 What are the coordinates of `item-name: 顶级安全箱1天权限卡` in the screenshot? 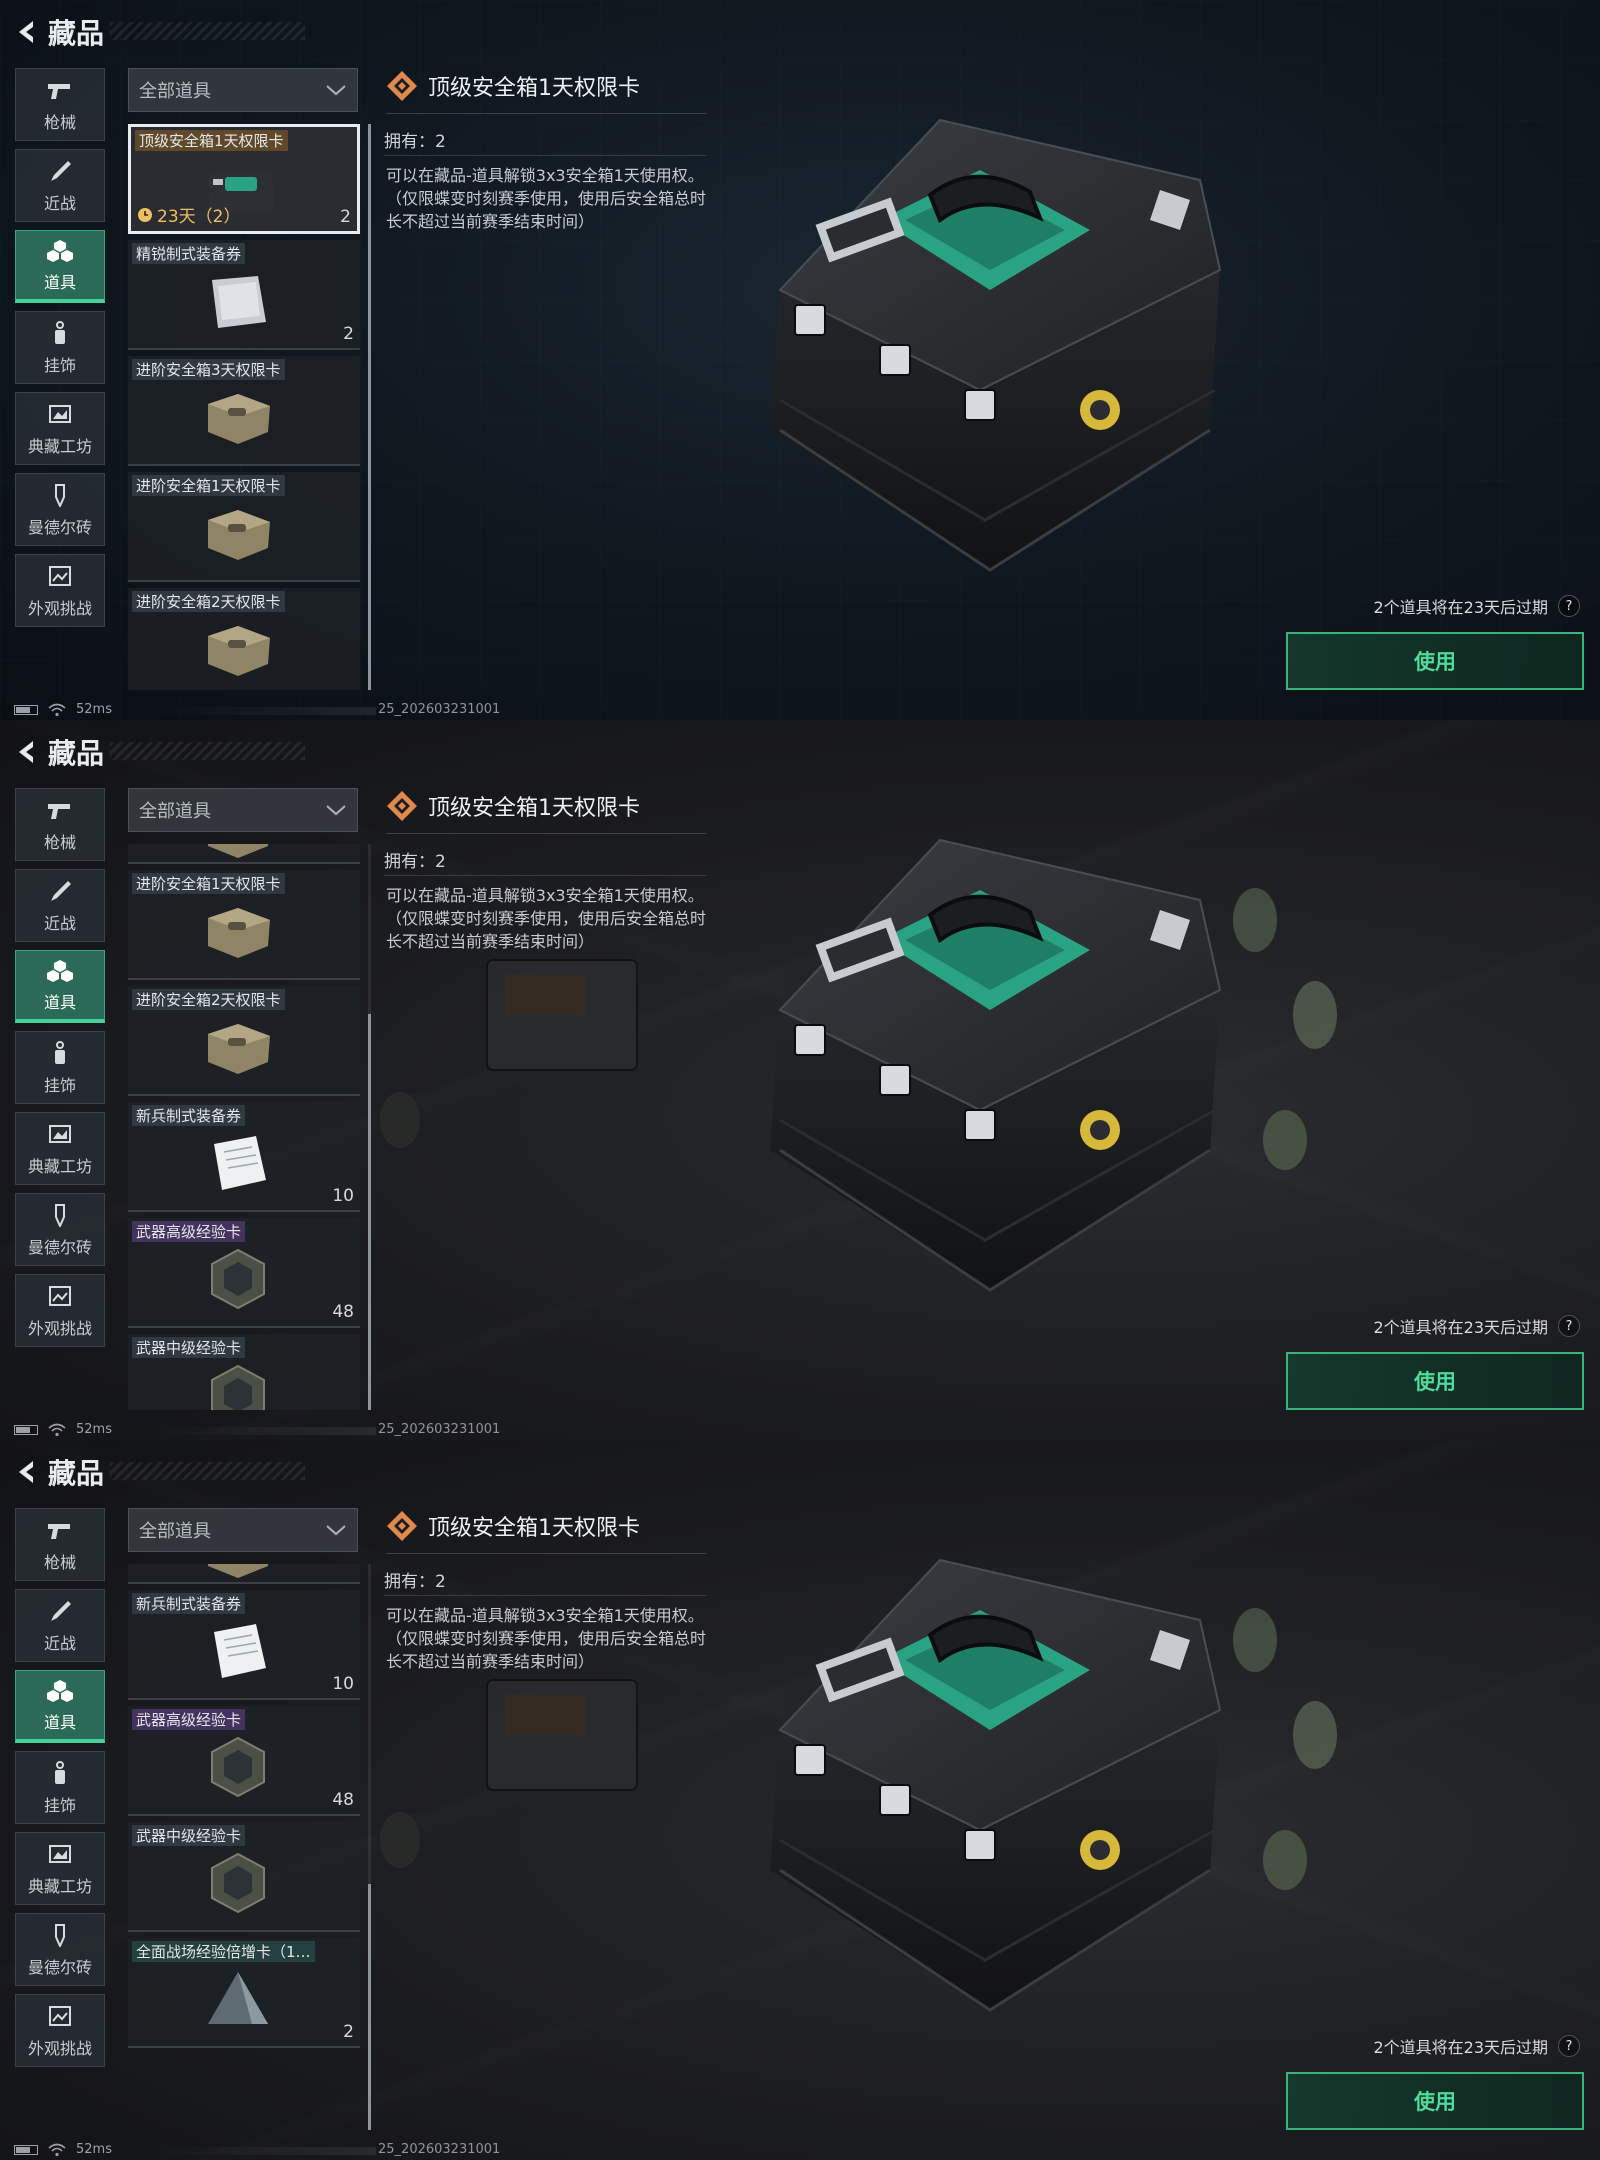 It's located at (211, 140).